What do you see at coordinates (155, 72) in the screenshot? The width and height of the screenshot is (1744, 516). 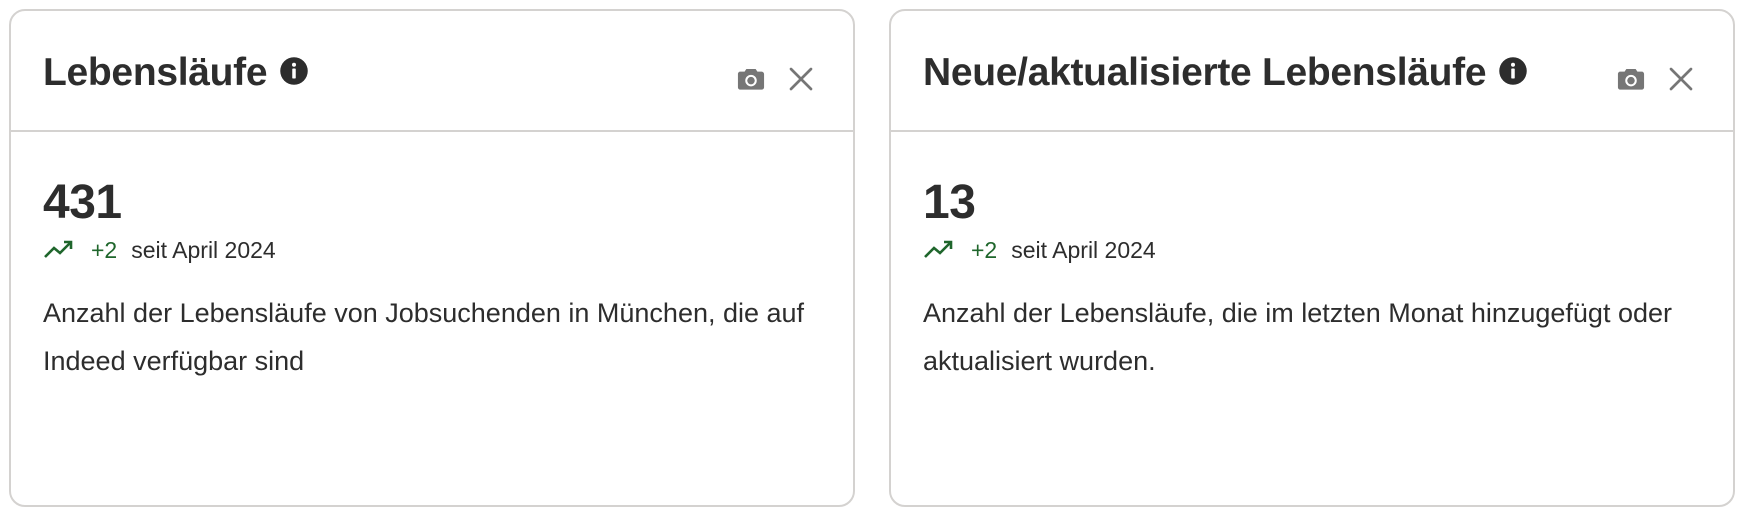 I see `card-title-text: Lebensläufe` at bounding box center [155, 72].